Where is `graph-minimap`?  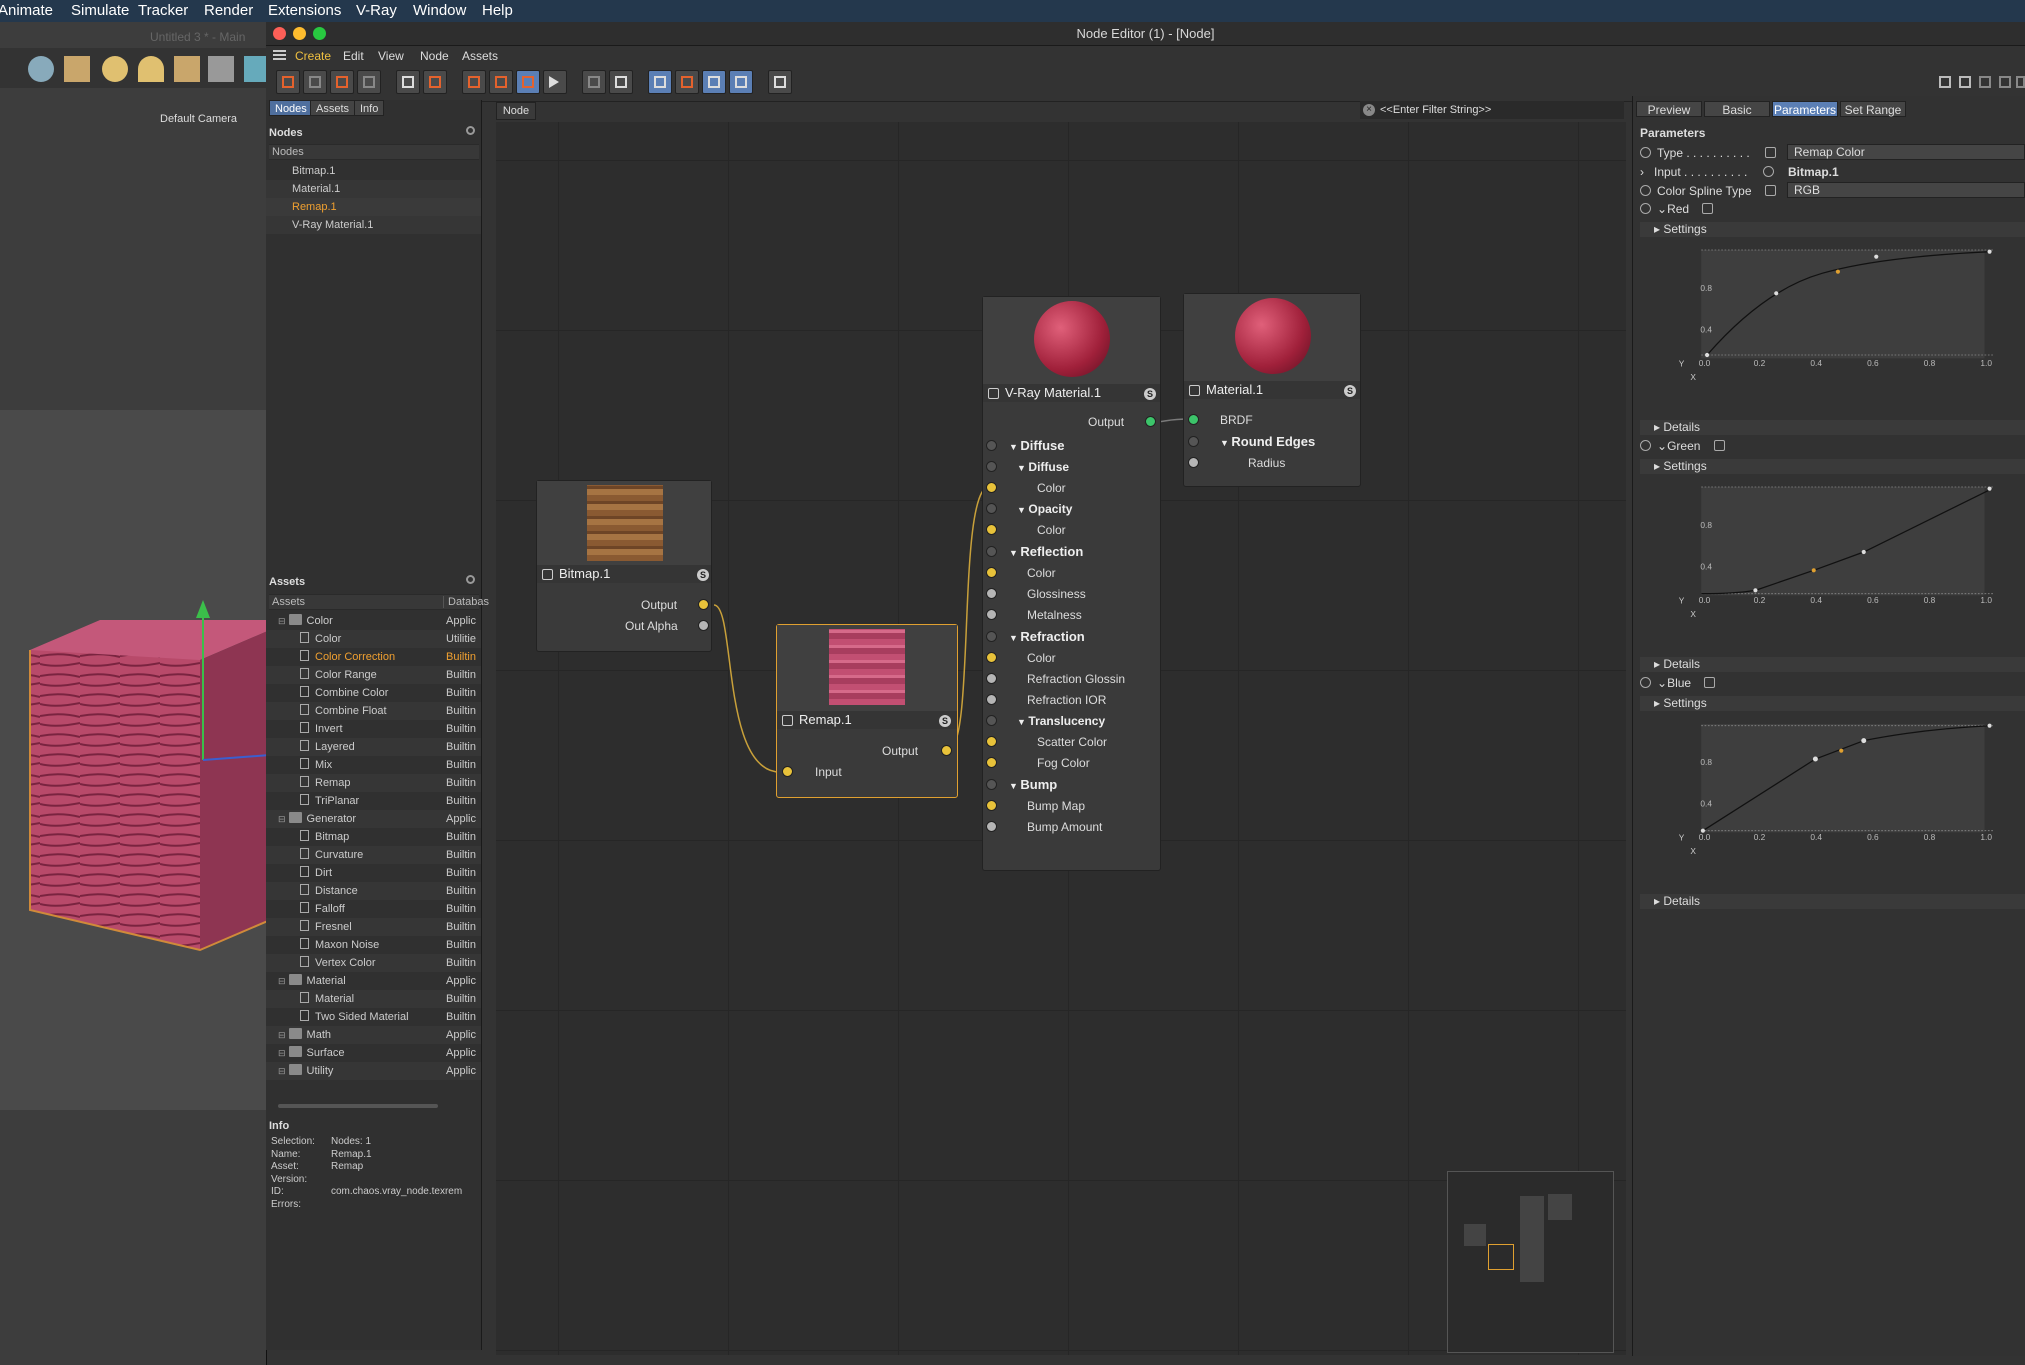 graph-minimap is located at coordinates (1530, 1262).